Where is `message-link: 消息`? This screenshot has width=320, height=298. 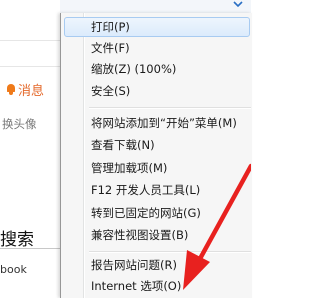
message-link: 消息 is located at coordinates (31, 89).